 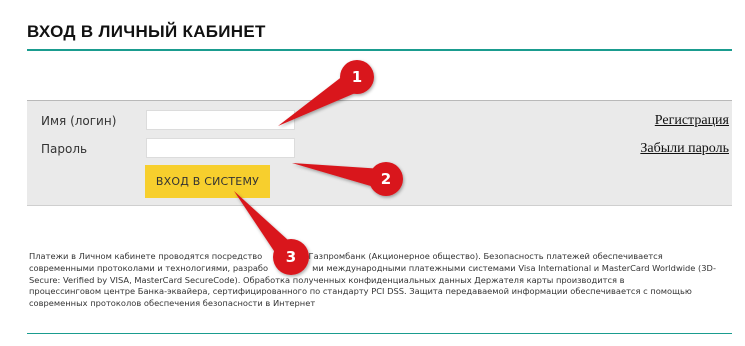 What do you see at coordinates (146, 31) in the screenshot?
I see `page-title: ВХОД В ЛИЧНЫЙ КАБИНЕТ` at bounding box center [146, 31].